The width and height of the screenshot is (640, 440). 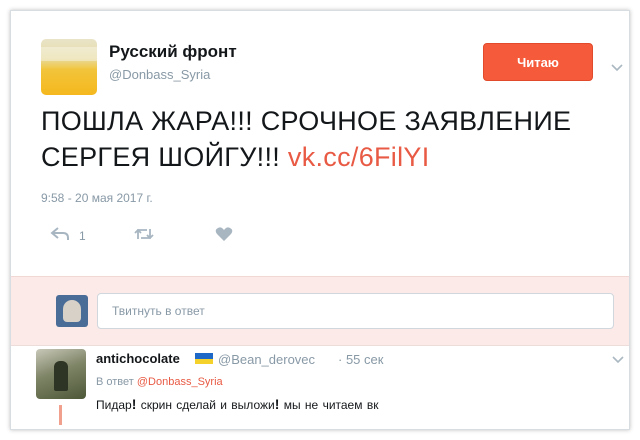 What do you see at coordinates (97, 198) in the screenshot?
I see `tweet-timestamp: 9:58 - 20 мая 2017 г.` at bounding box center [97, 198].